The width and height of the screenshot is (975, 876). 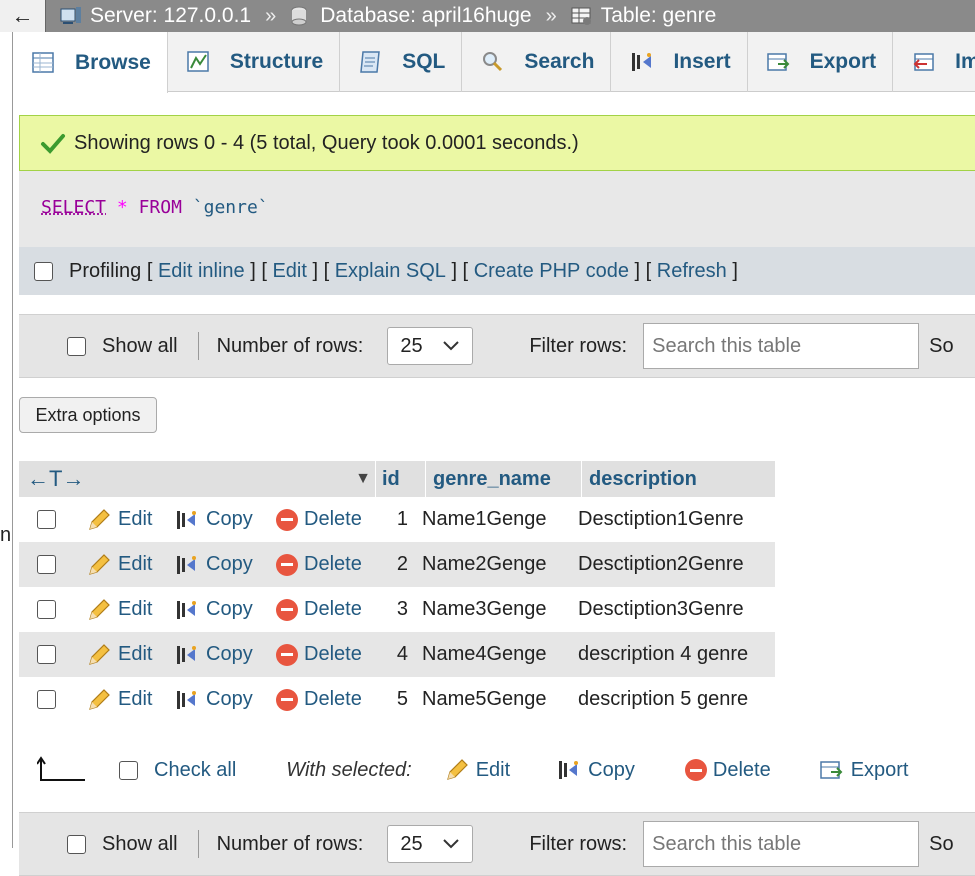 What do you see at coordinates (843, 61) in the screenshot?
I see `tab-export-label: Export` at bounding box center [843, 61].